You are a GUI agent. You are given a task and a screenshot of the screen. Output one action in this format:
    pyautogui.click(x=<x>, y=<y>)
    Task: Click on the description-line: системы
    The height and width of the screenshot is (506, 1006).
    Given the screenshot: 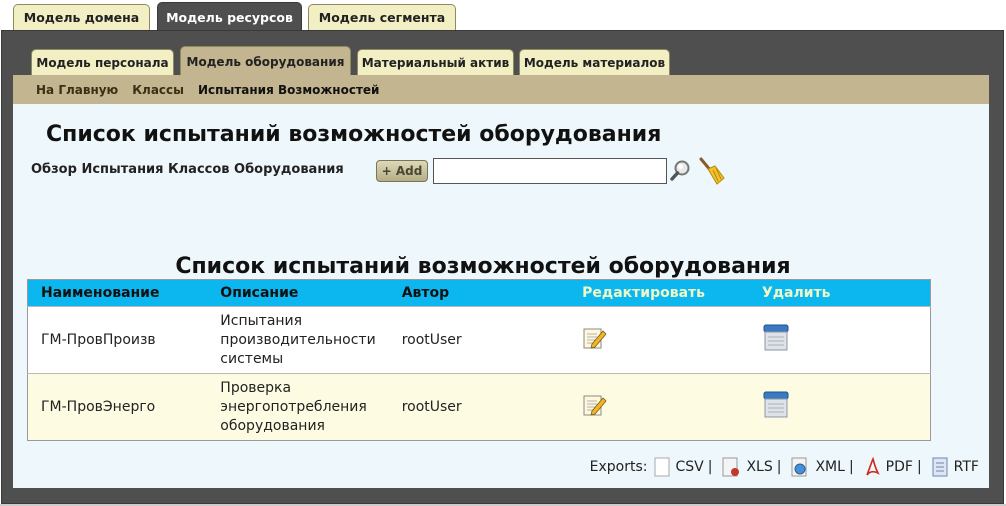 What is the action you would take?
    pyautogui.click(x=252, y=358)
    